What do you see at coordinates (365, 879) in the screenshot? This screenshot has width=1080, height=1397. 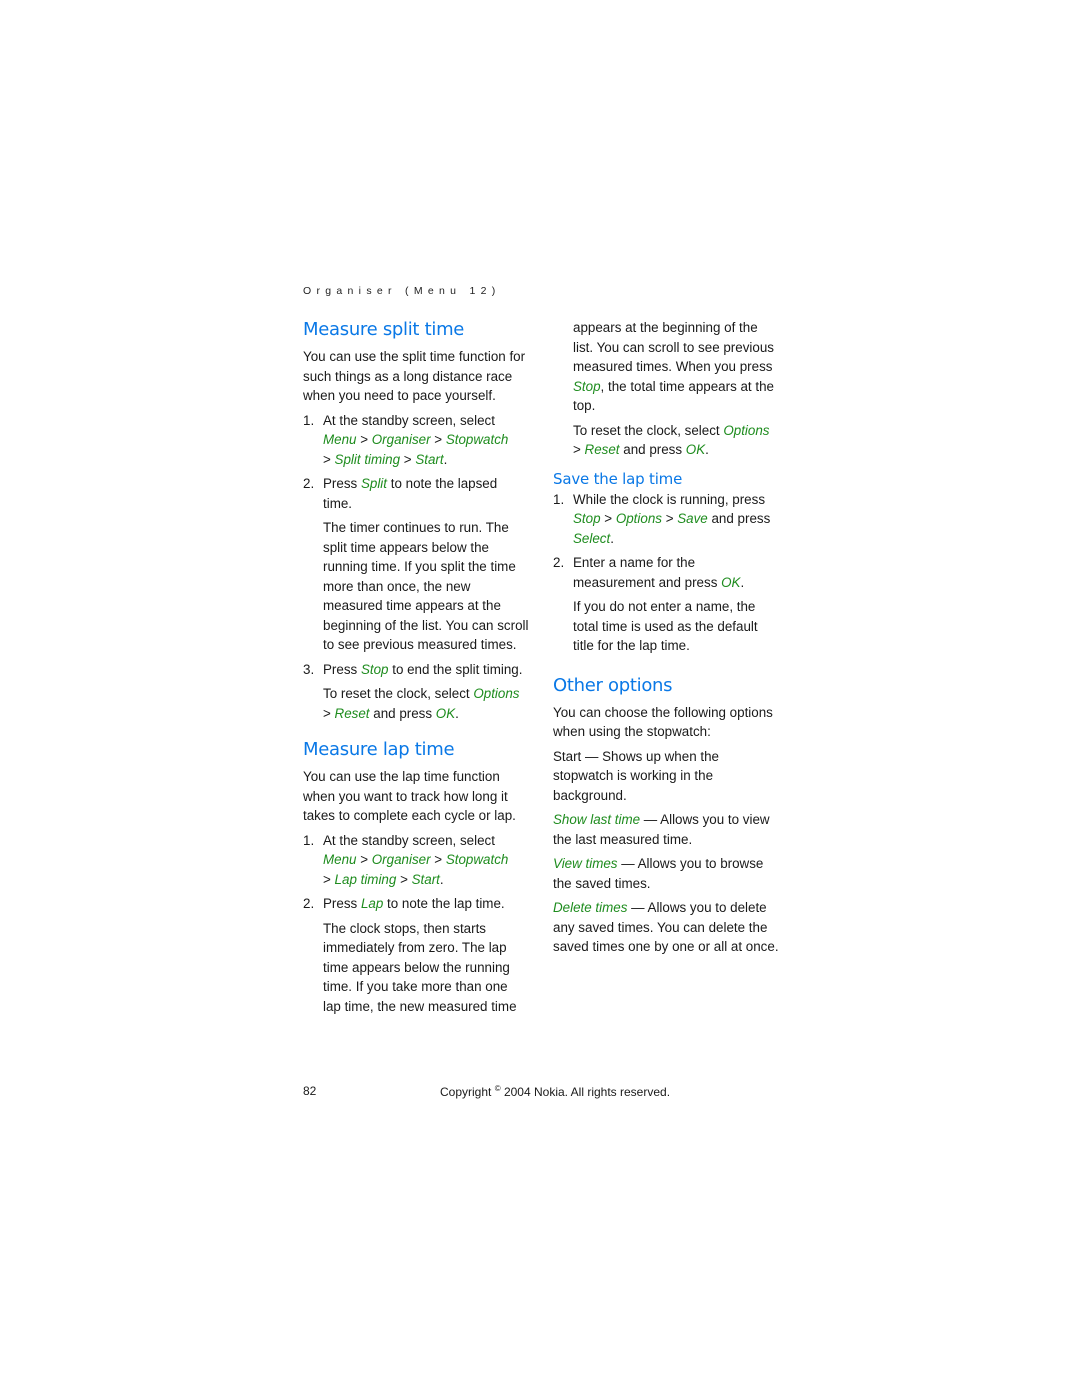 I see `menu-path-item: Lap timing` at bounding box center [365, 879].